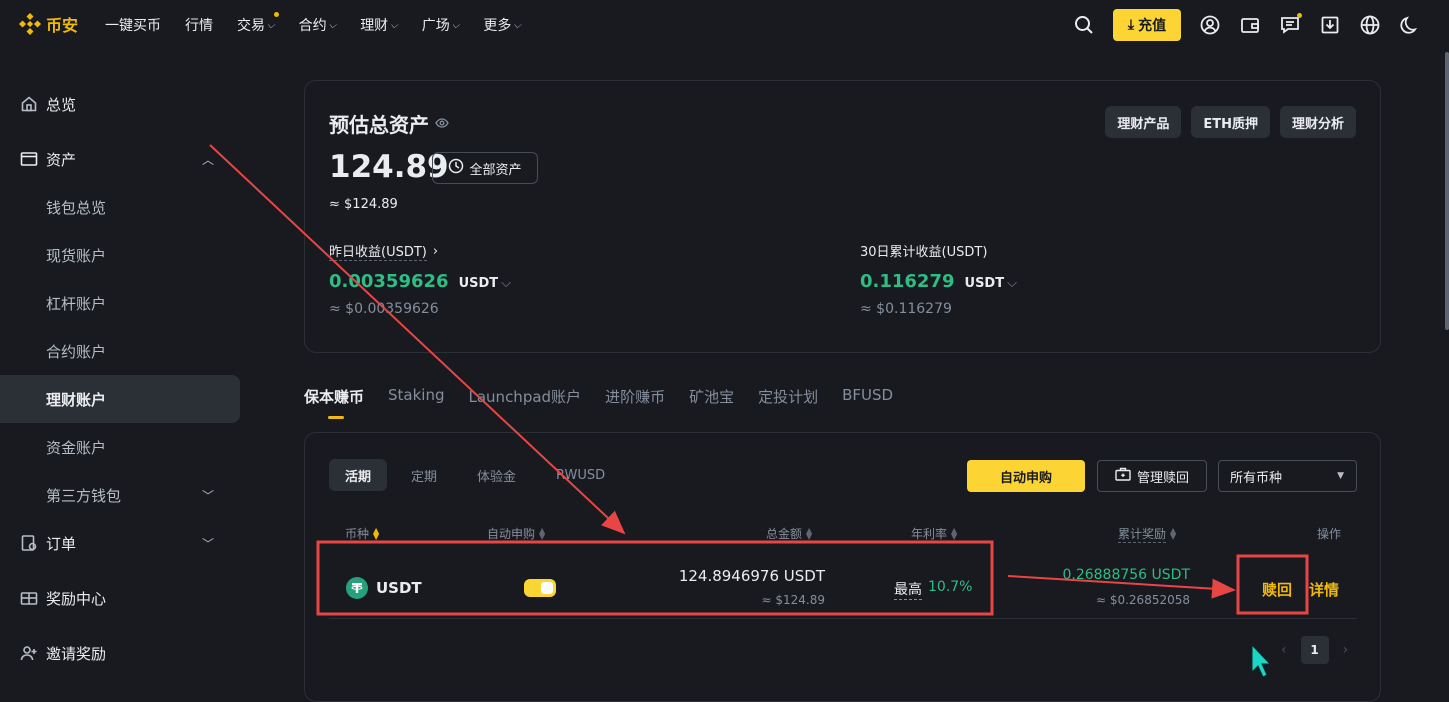 Image resolution: width=1449 pixels, height=702 pixels. Describe the element at coordinates (1162, 478) in the screenshot. I see `button-label: 管理赎回` at that location.